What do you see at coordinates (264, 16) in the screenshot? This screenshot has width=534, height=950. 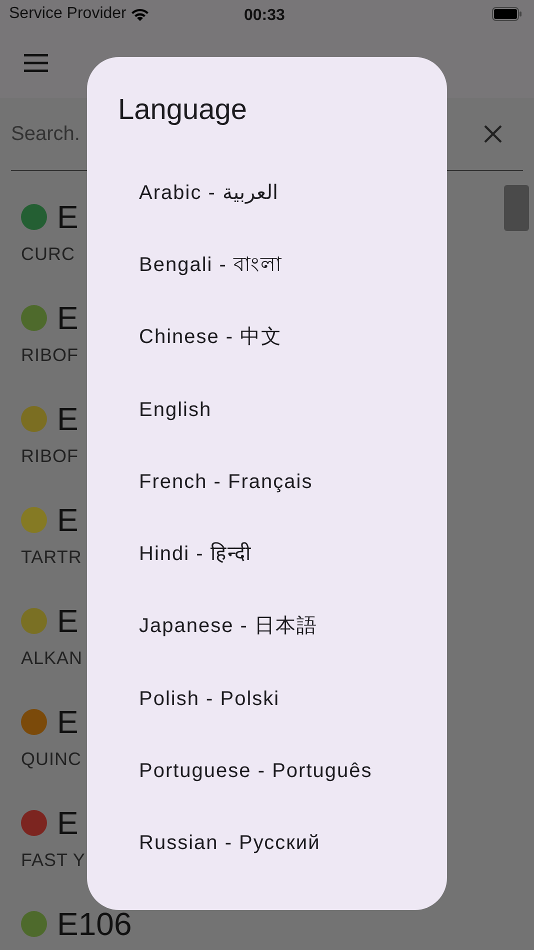 I see `clock-text: 00:33` at bounding box center [264, 16].